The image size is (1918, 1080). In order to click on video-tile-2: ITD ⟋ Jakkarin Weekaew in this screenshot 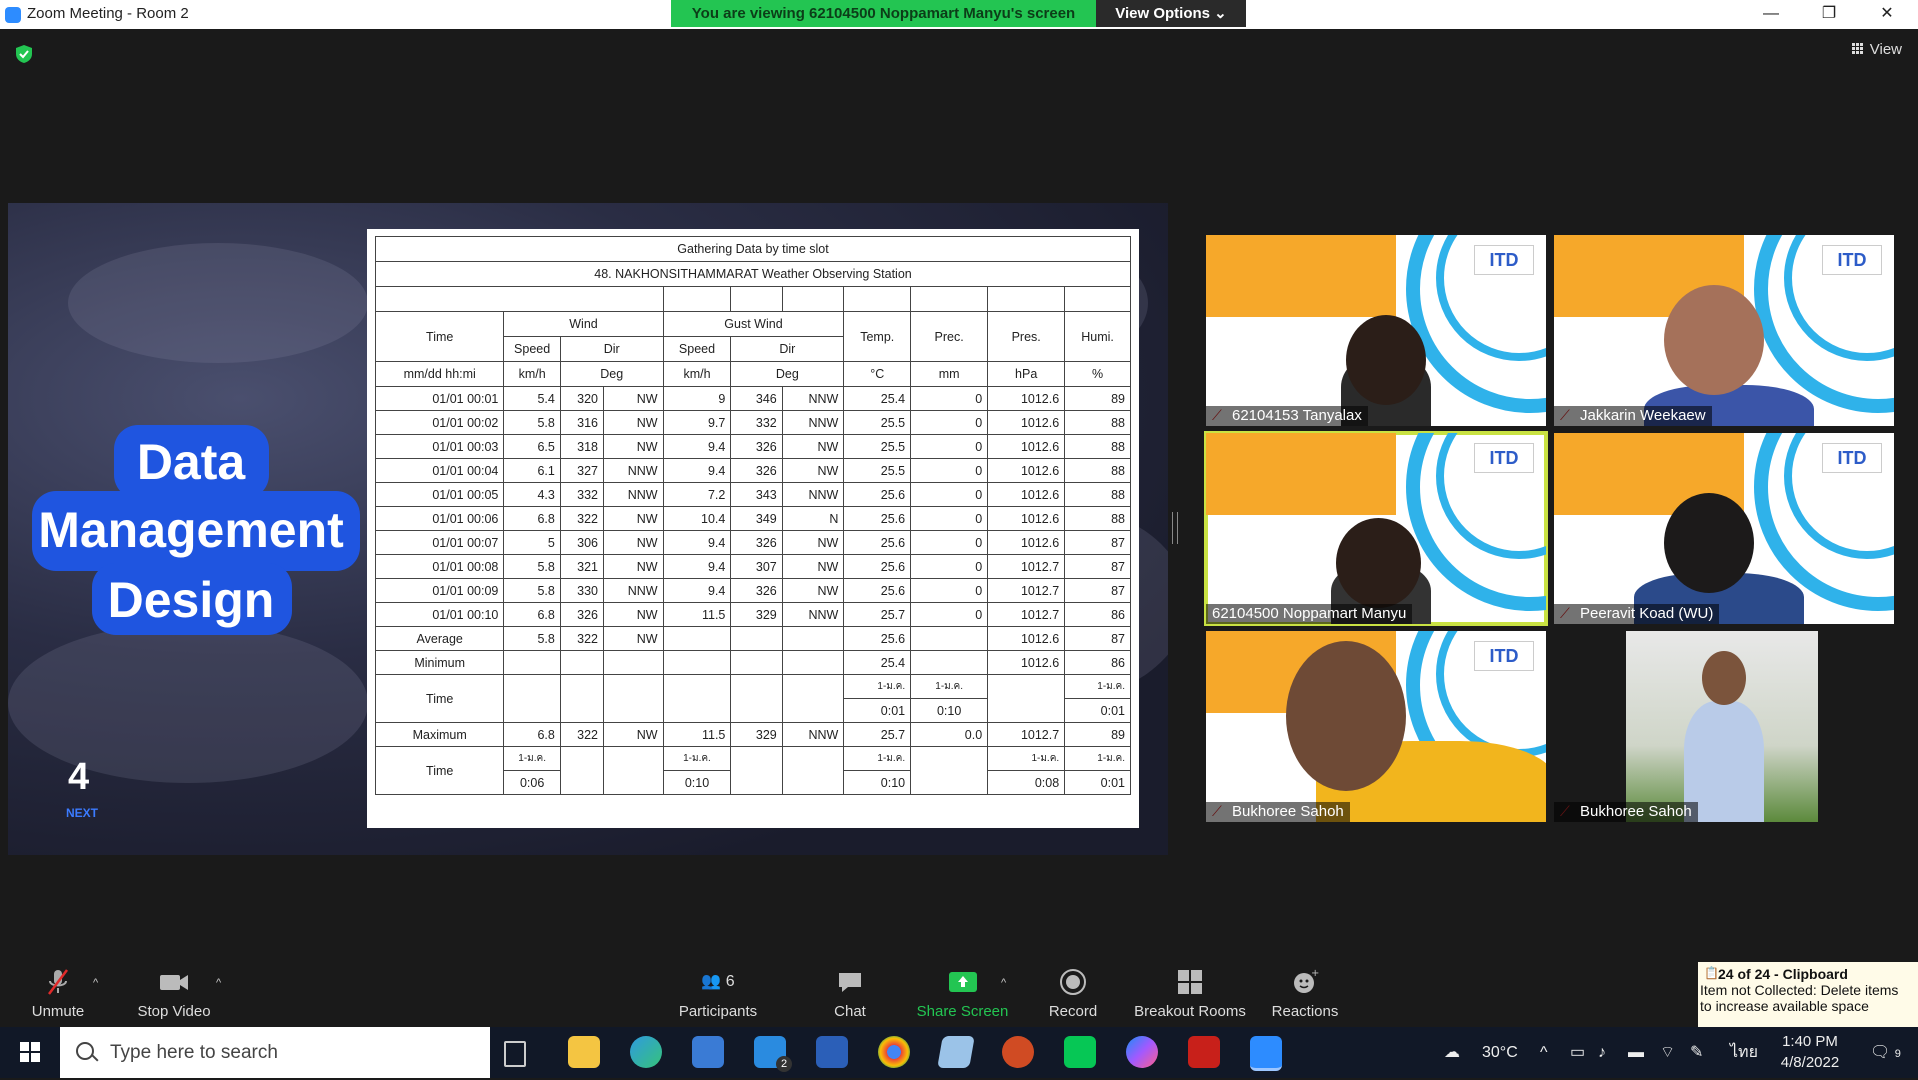, I will do `click(1724, 330)`.